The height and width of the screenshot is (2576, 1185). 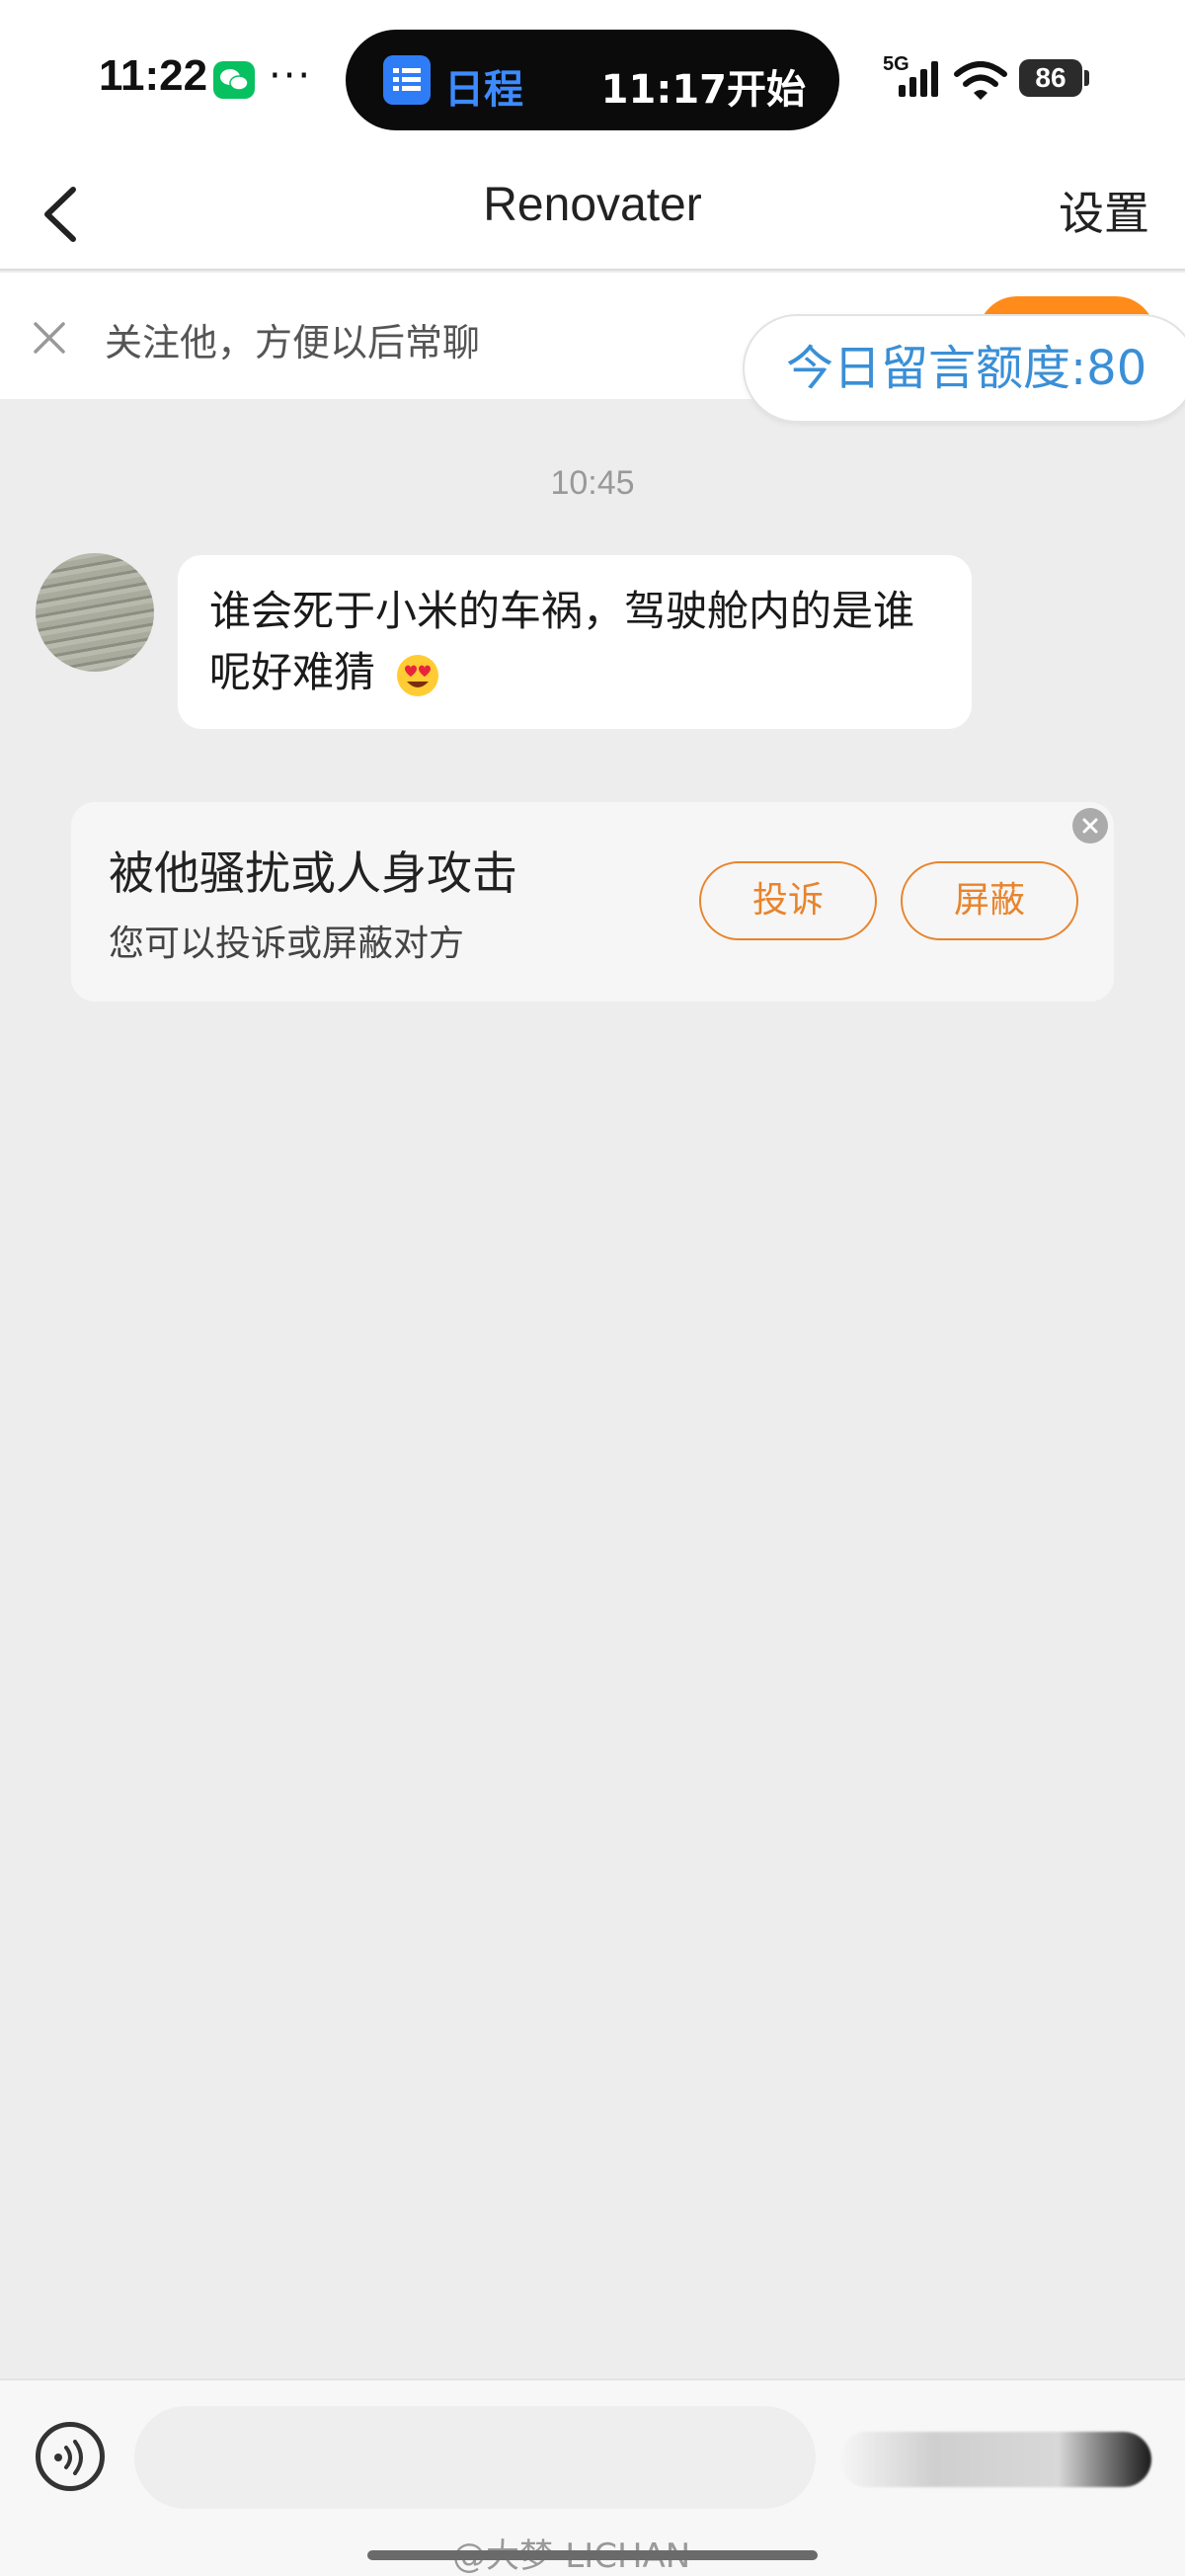 I want to click on avatar, so click(x=95, y=612).